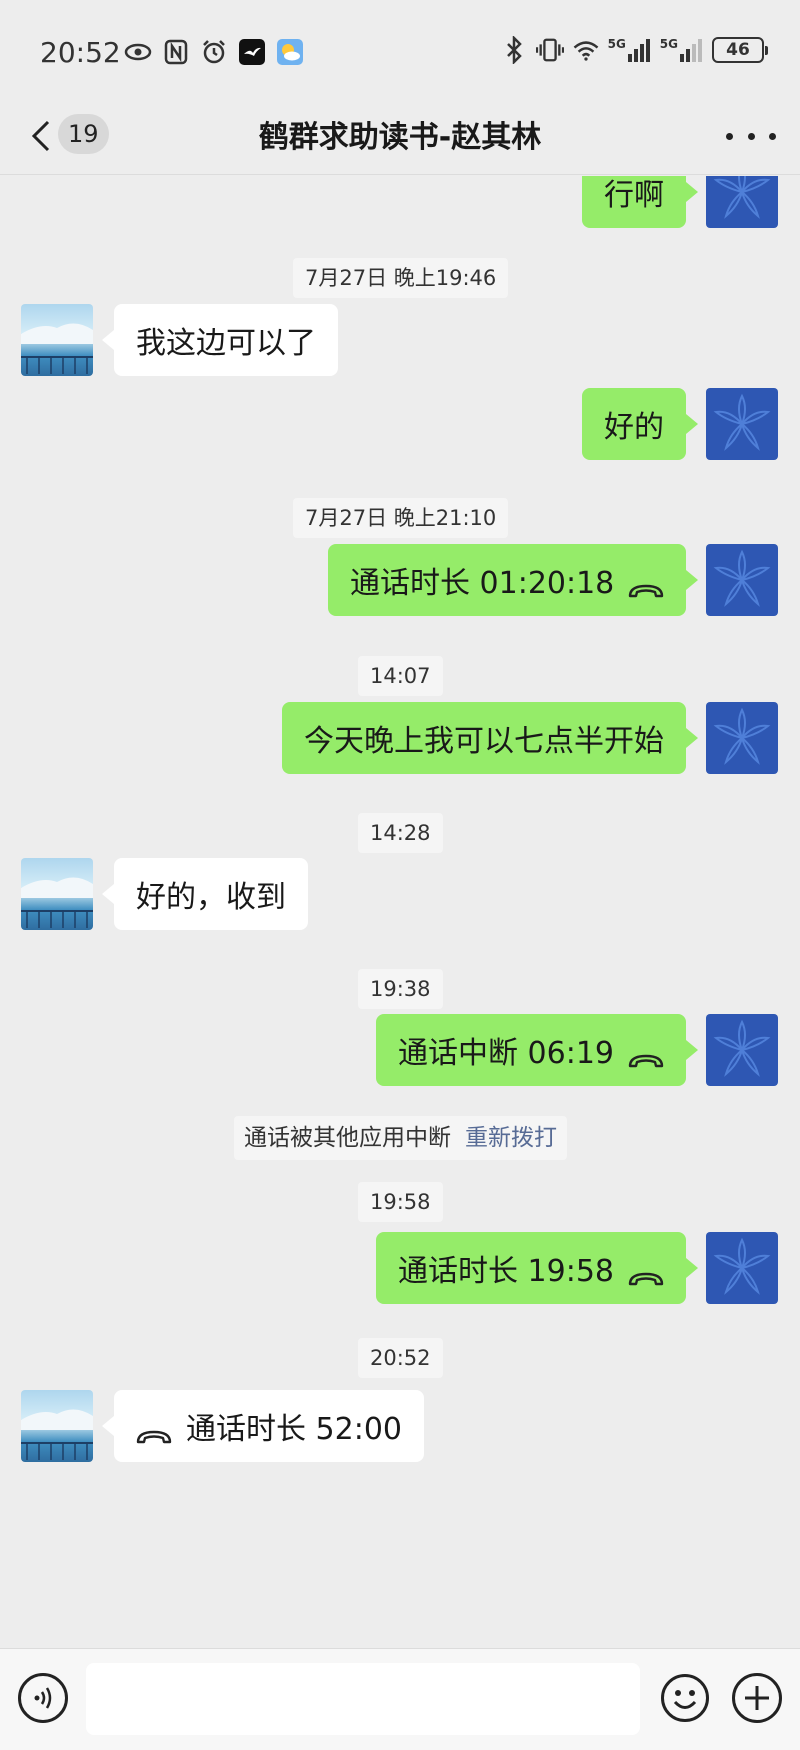  What do you see at coordinates (400, 1202) in the screenshot?
I see `timestamp: 19:58` at bounding box center [400, 1202].